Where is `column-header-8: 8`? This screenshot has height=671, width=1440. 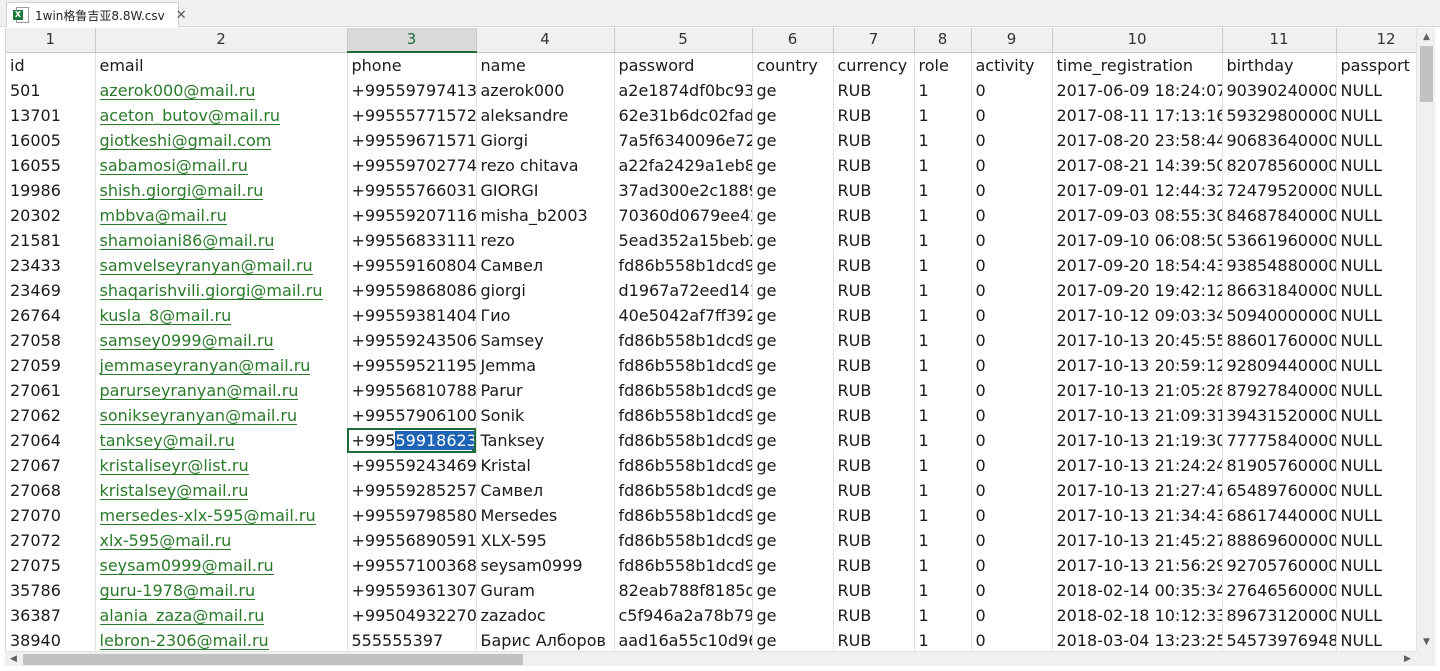
column-header-8: 8 is located at coordinates (943, 40).